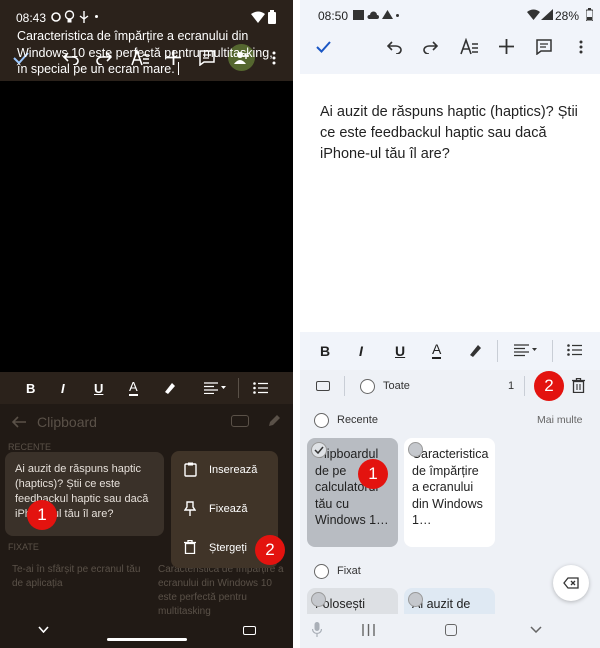 The image size is (600, 648). I want to click on ring-icon, so click(56, 17).